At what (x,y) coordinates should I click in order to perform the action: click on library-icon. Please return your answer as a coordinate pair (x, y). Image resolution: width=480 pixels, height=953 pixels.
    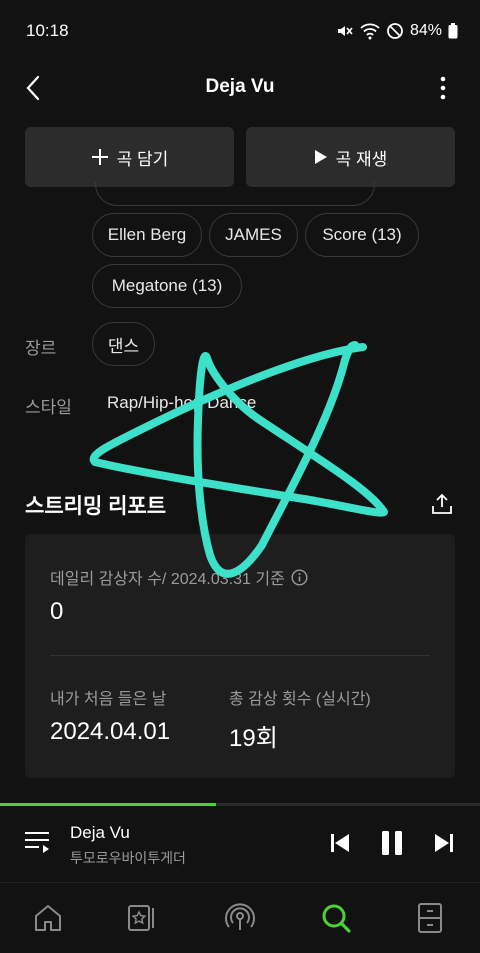
    Looking at the image, I should click on (141, 918).